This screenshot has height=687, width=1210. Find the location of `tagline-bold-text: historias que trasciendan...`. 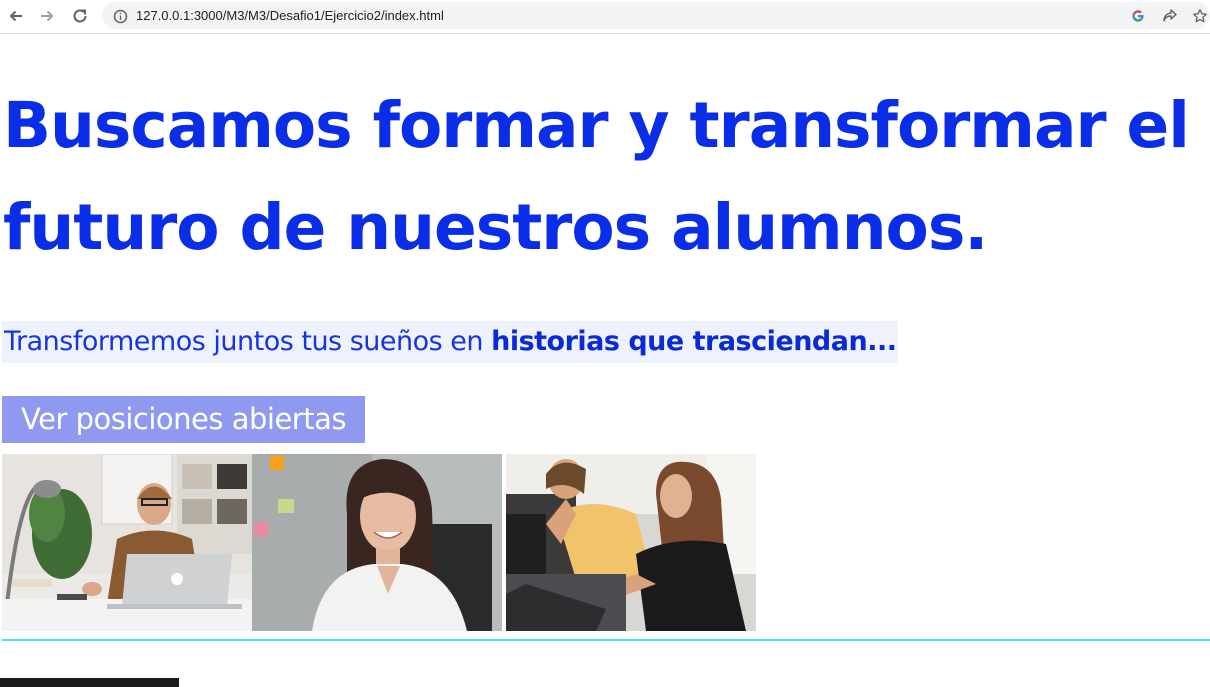

tagline-bold-text: historias que trasciendan... is located at coordinates (694, 341).